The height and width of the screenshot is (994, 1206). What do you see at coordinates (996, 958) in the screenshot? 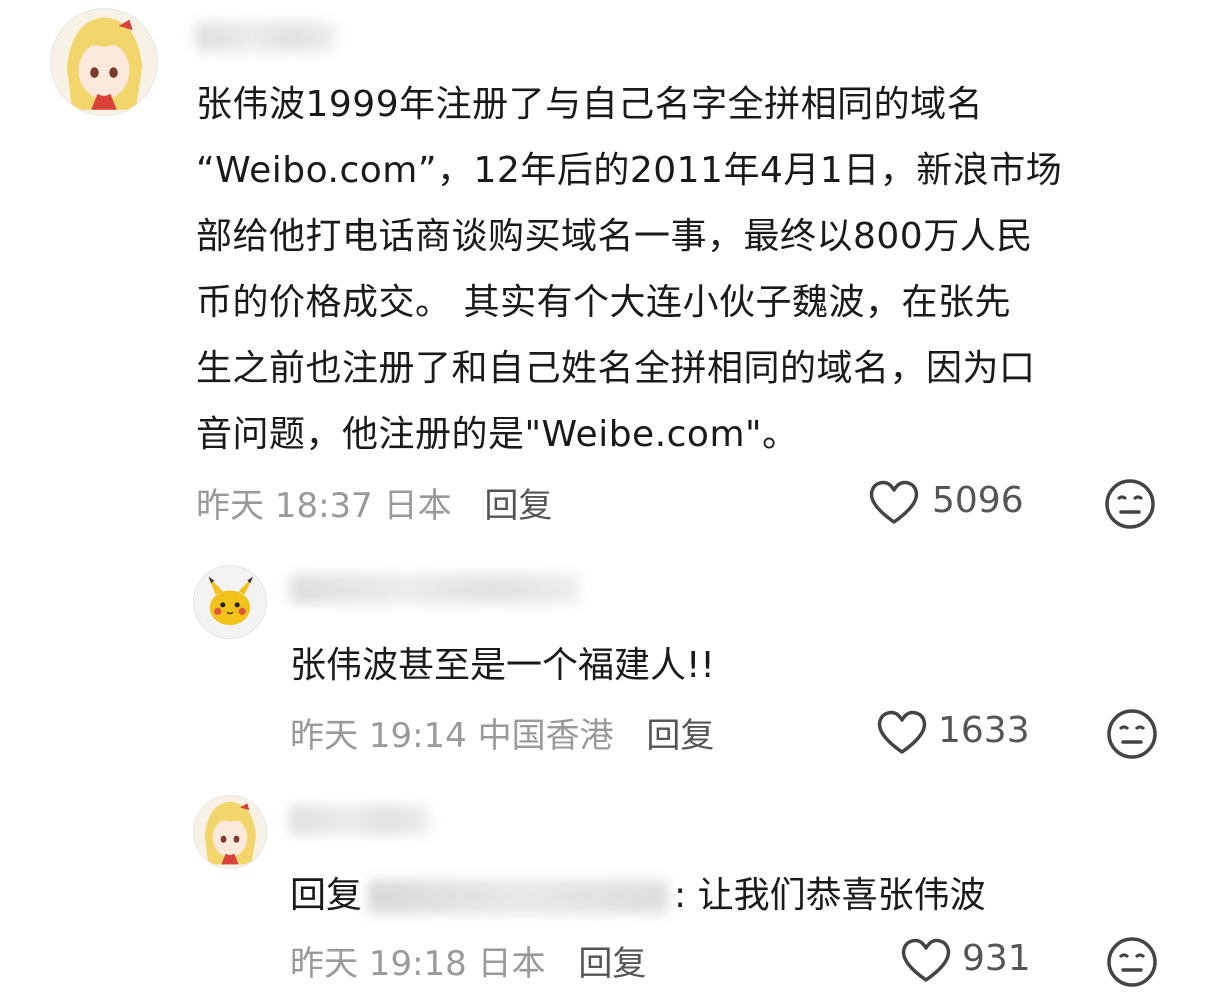
I see `like-count: 931` at bounding box center [996, 958].